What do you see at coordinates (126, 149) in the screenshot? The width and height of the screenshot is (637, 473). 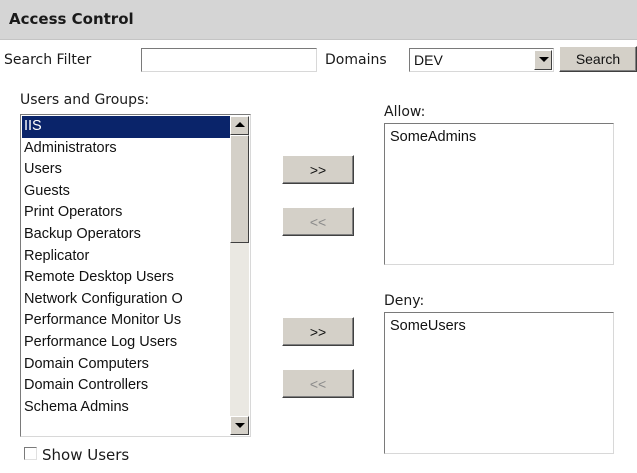 I see `list-item: Administrators` at bounding box center [126, 149].